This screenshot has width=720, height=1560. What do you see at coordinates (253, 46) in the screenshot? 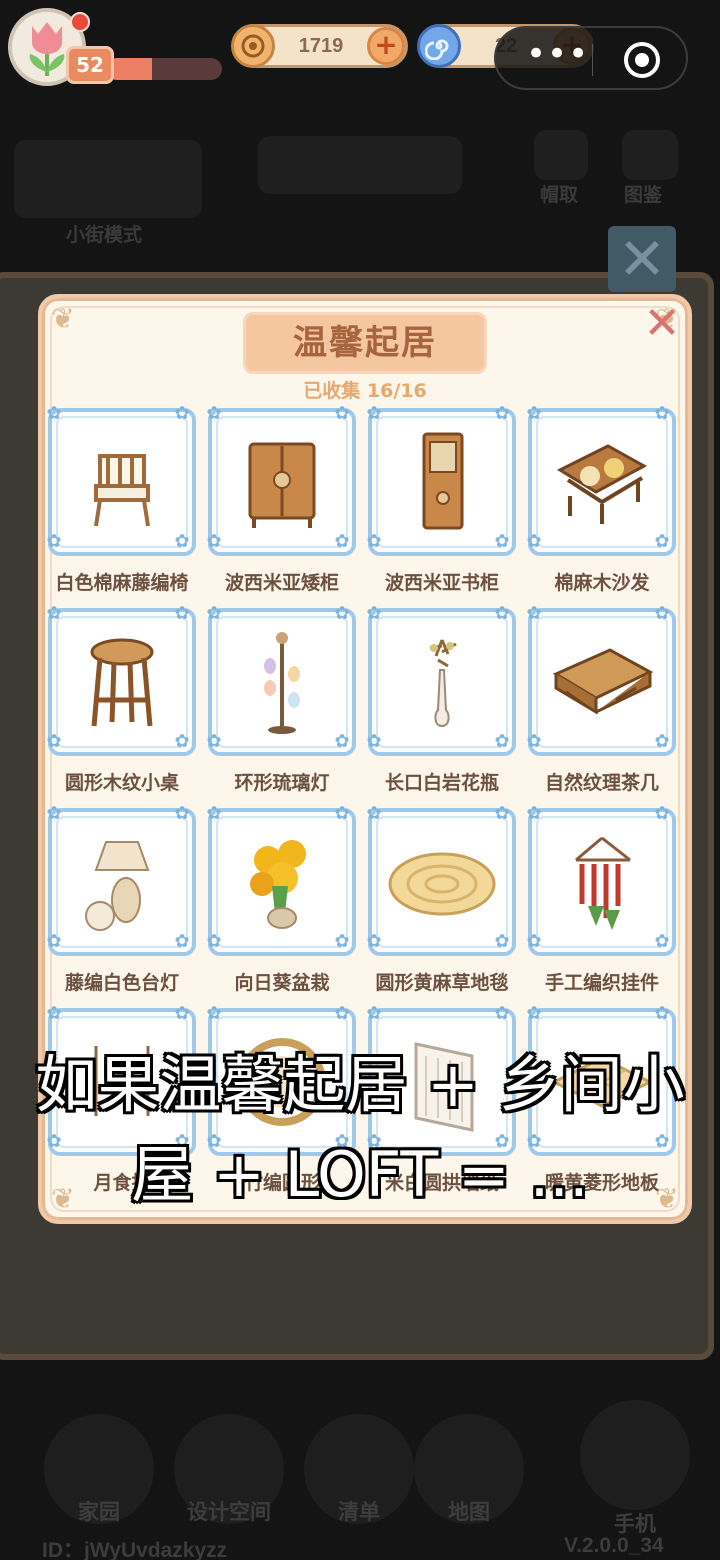
I see `coin-icon` at bounding box center [253, 46].